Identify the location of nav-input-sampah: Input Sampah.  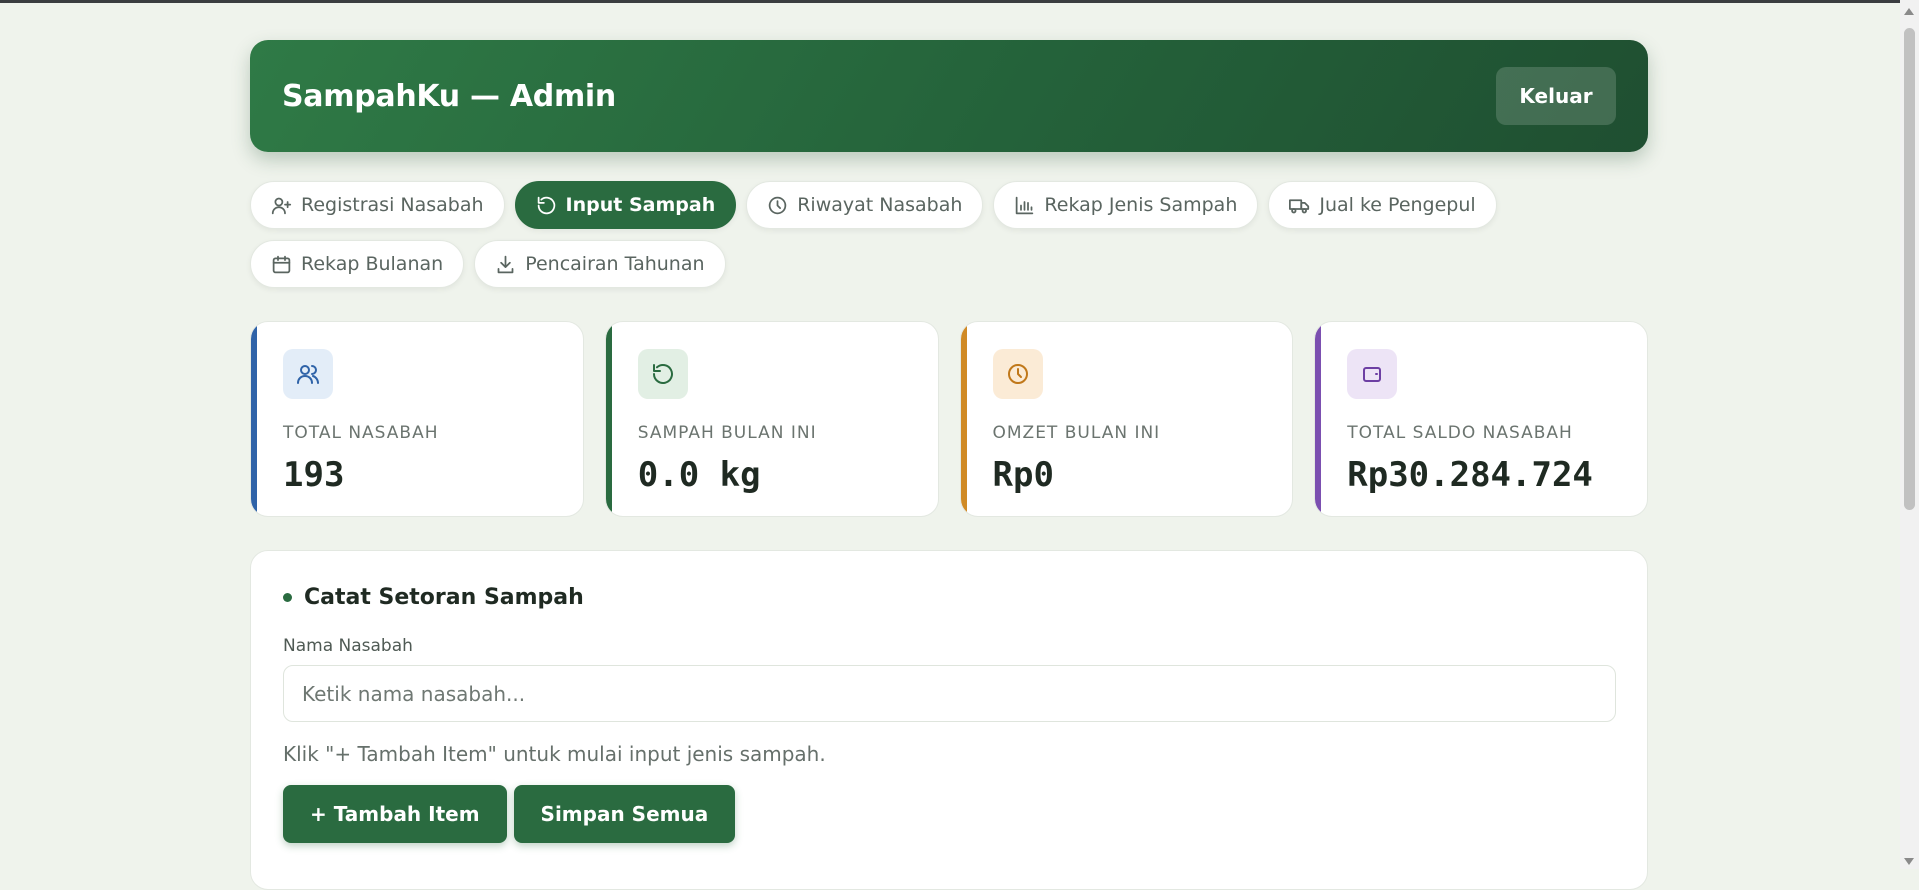
(625, 205).